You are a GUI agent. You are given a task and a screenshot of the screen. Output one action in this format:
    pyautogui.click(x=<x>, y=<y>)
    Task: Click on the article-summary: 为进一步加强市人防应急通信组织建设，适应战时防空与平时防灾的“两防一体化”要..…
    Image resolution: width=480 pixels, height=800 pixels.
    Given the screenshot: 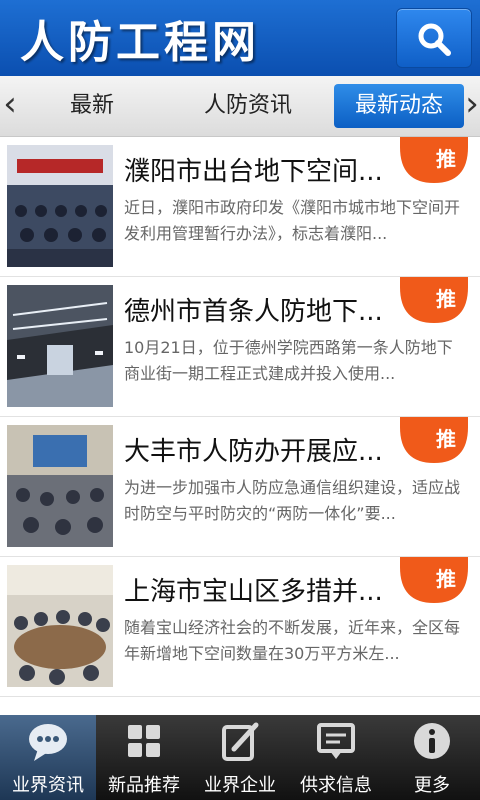 What is the action you would take?
    pyautogui.click(x=292, y=500)
    